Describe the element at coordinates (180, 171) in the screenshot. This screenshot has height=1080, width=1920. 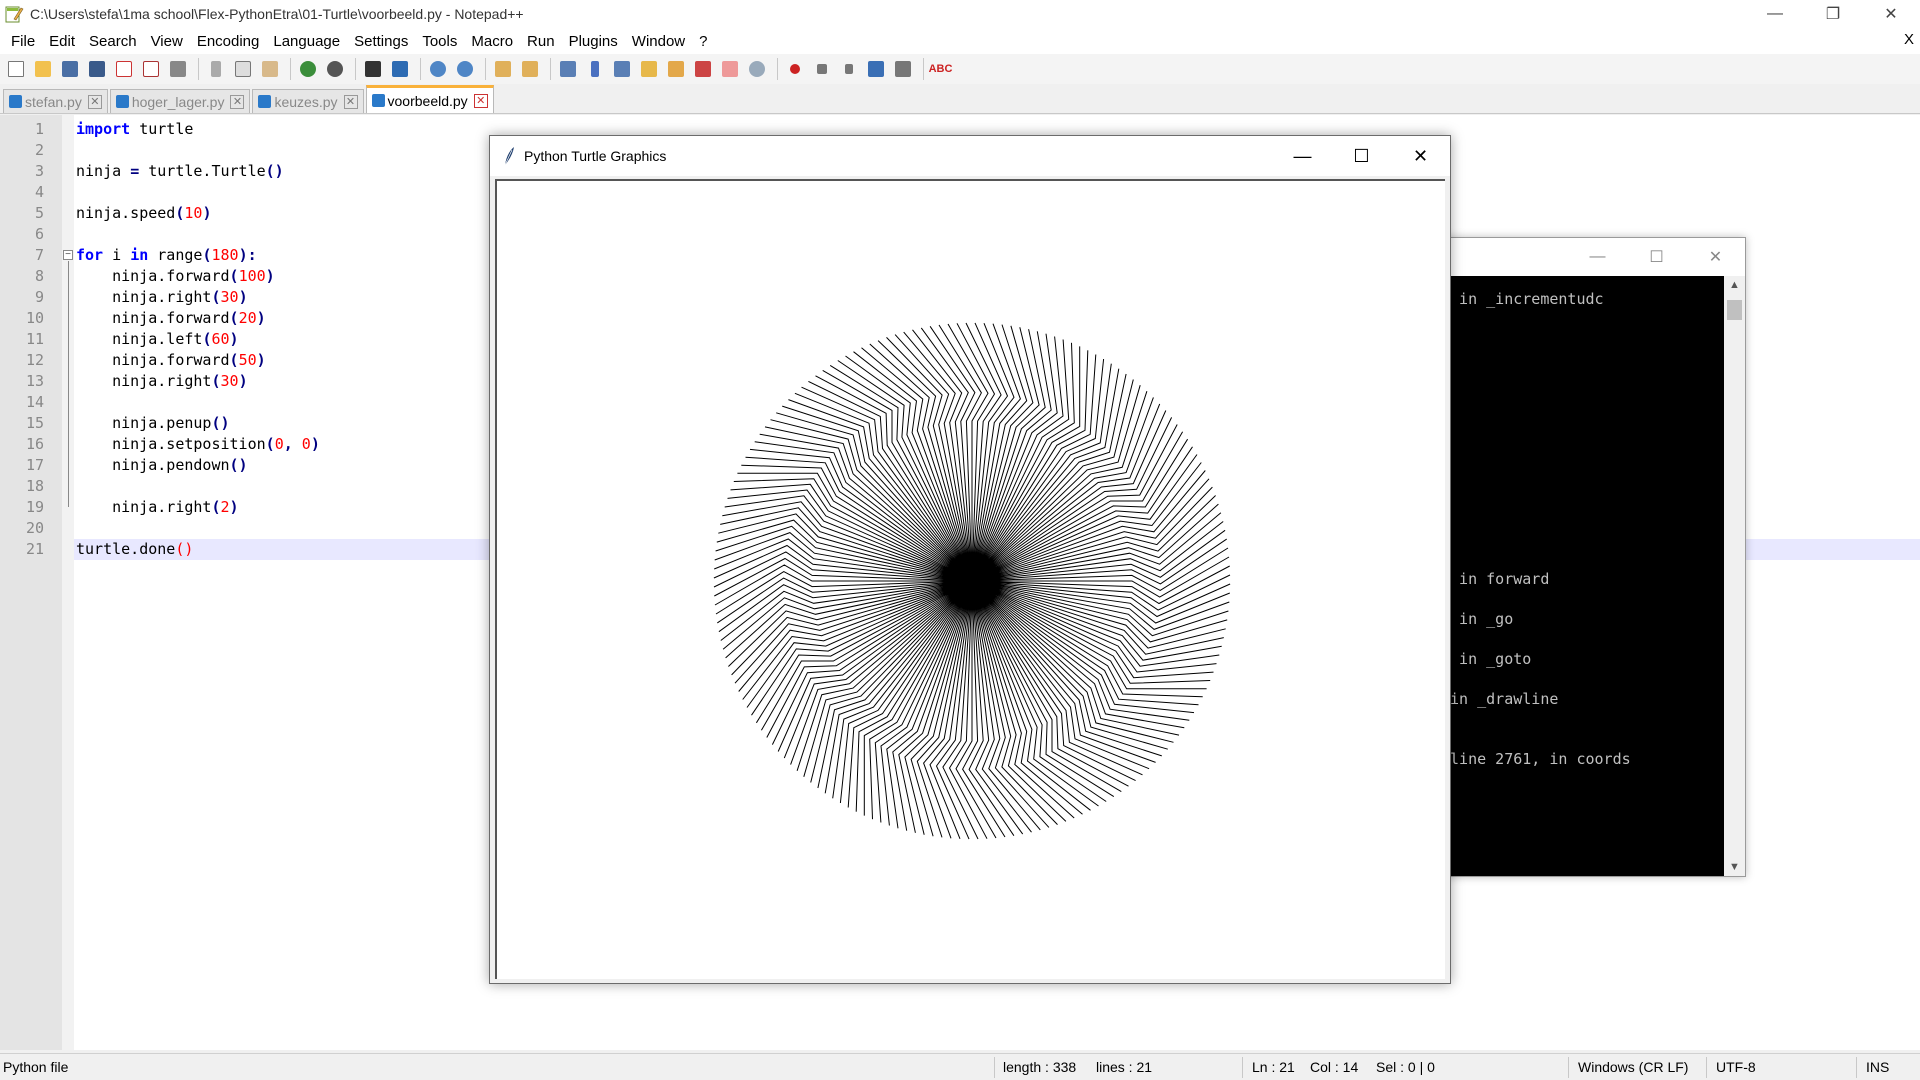
I see `code-line: ninja = turtle.Turtle()` at that location.